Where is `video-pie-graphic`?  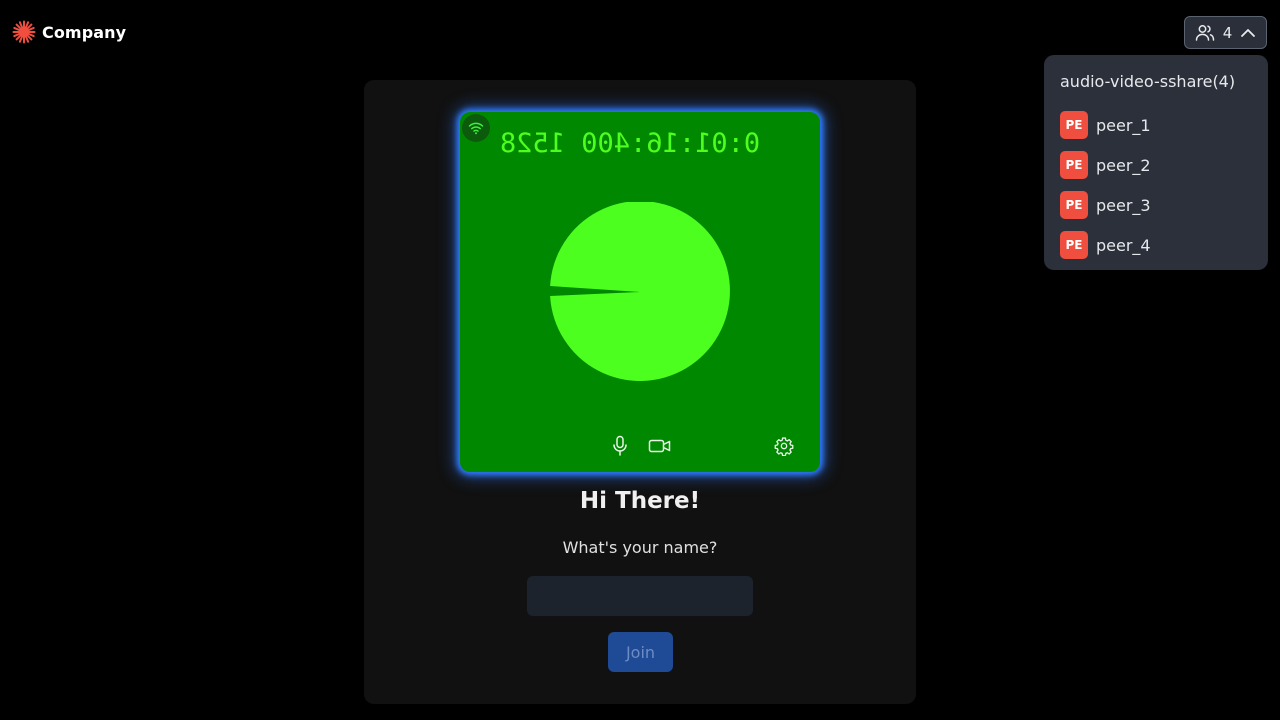
video-pie-graphic is located at coordinates (640, 291).